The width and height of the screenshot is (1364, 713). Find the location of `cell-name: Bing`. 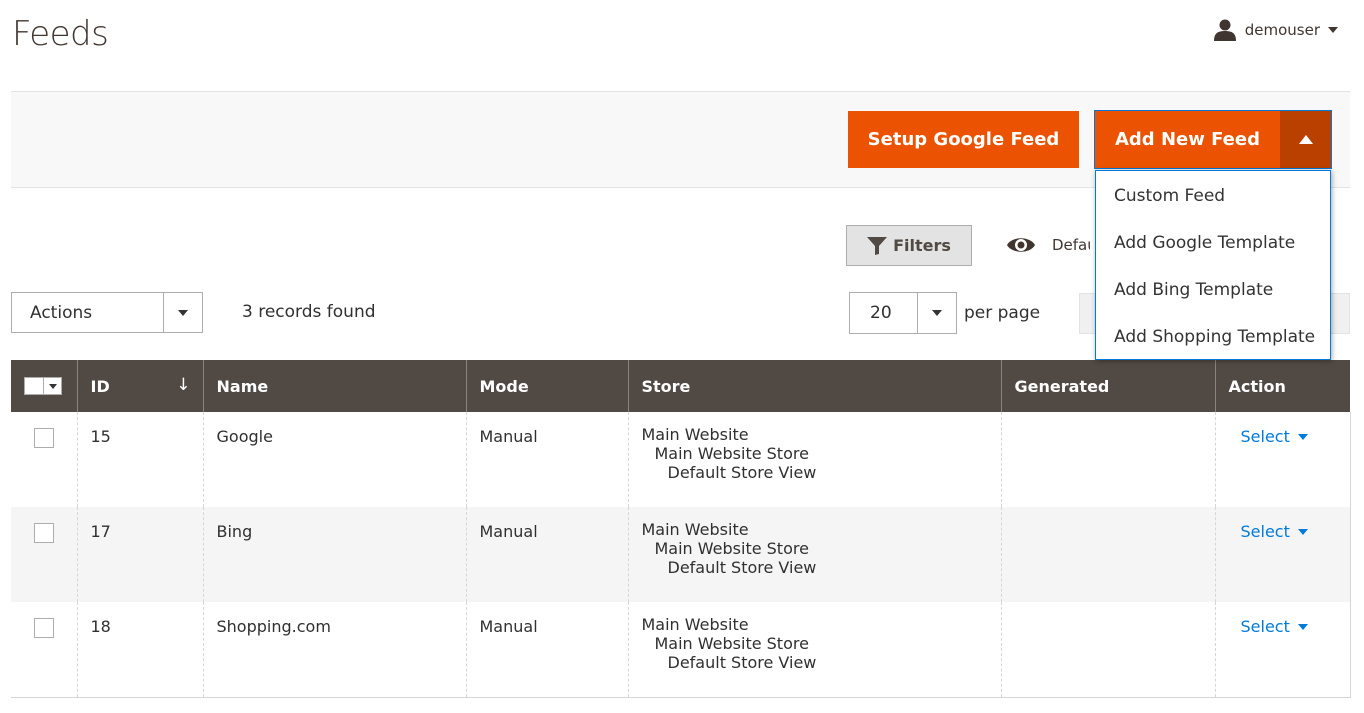

cell-name: Bing is located at coordinates (334, 554).